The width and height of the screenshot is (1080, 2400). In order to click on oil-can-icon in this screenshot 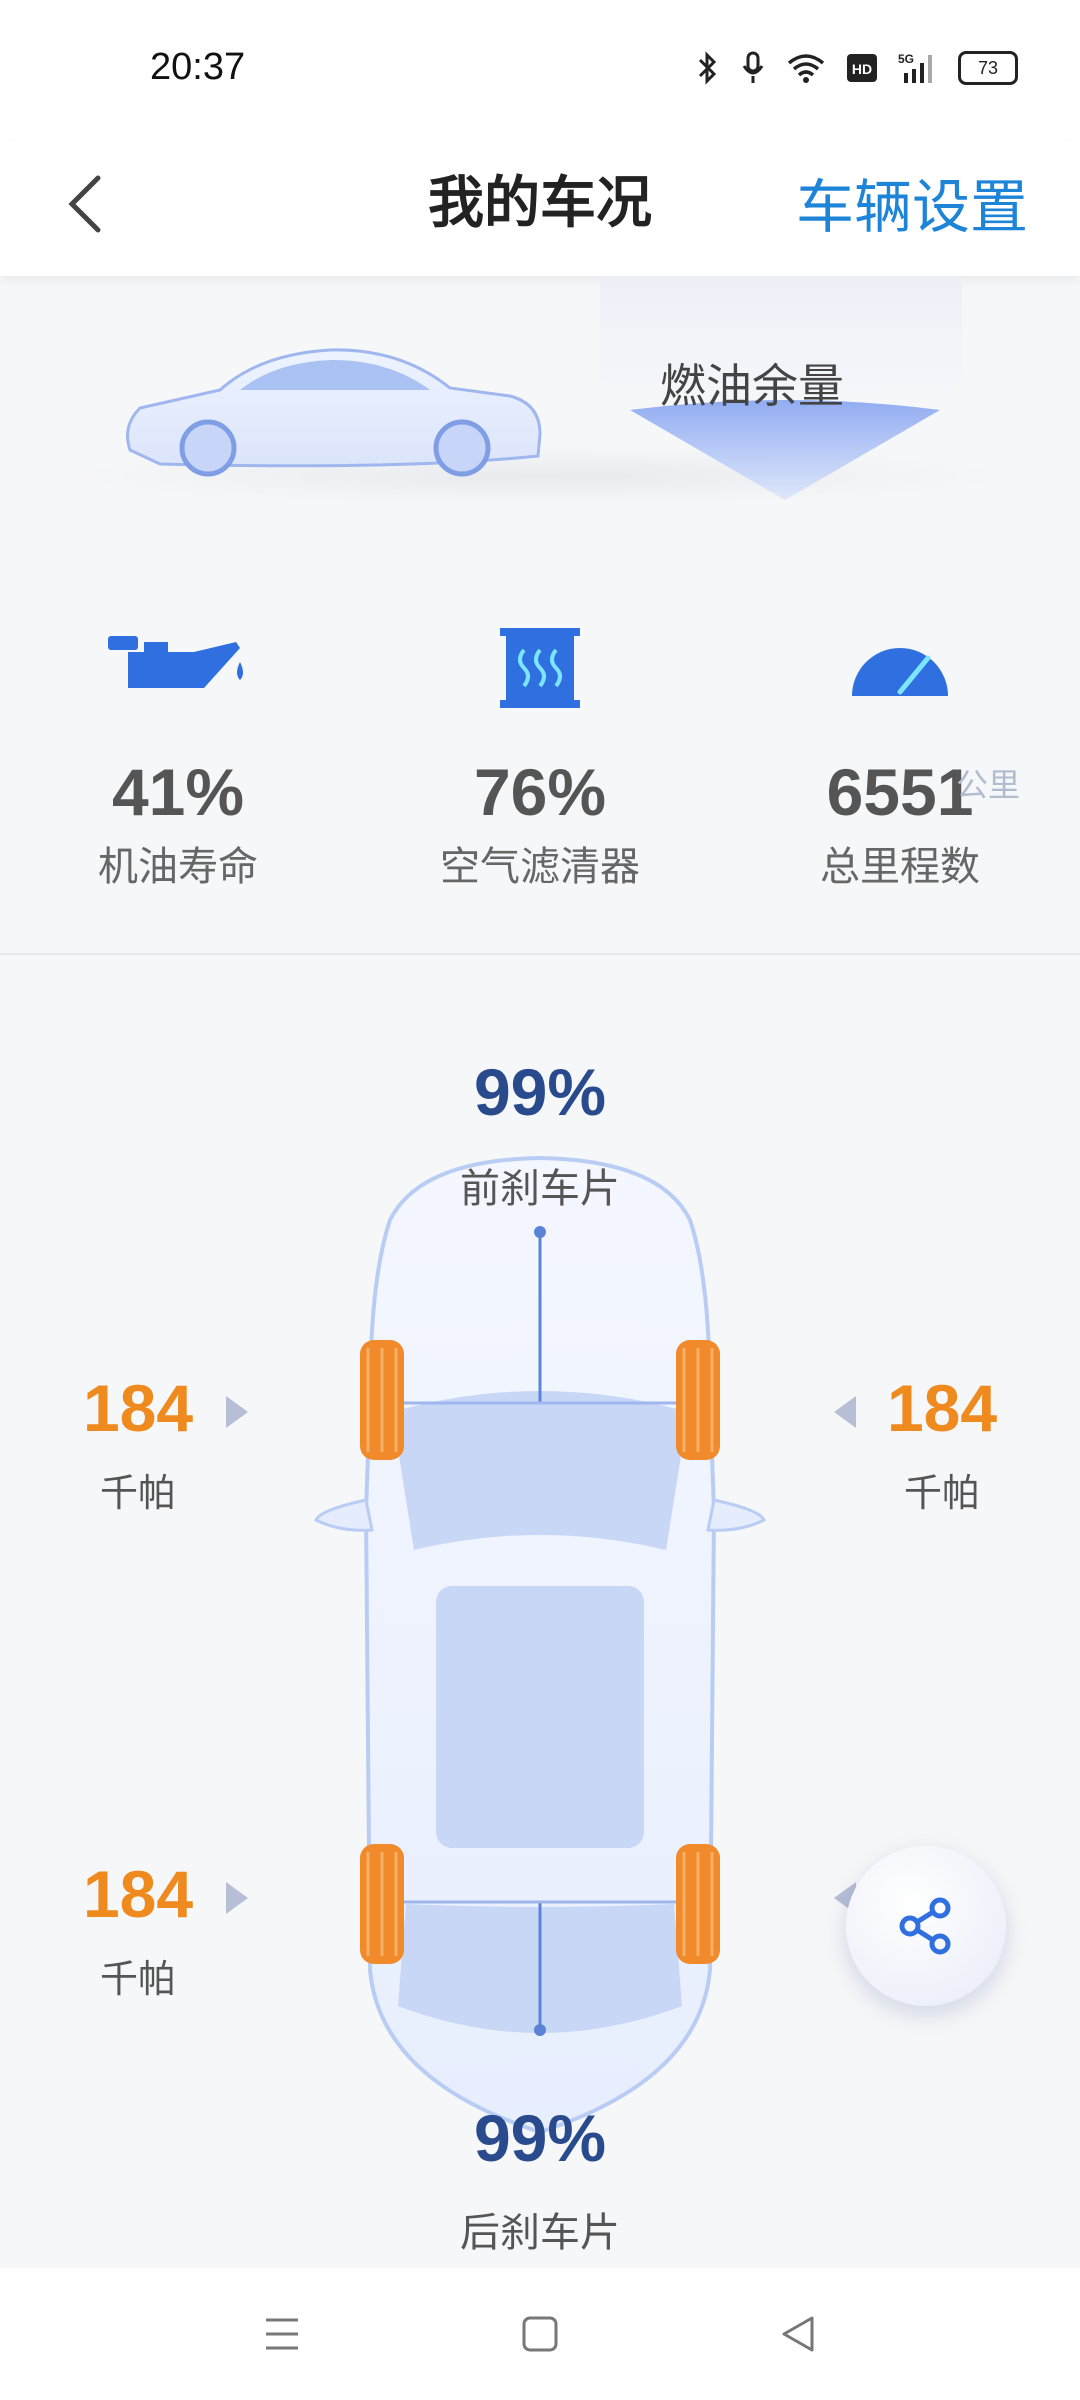, I will do `click(175, 662)`.